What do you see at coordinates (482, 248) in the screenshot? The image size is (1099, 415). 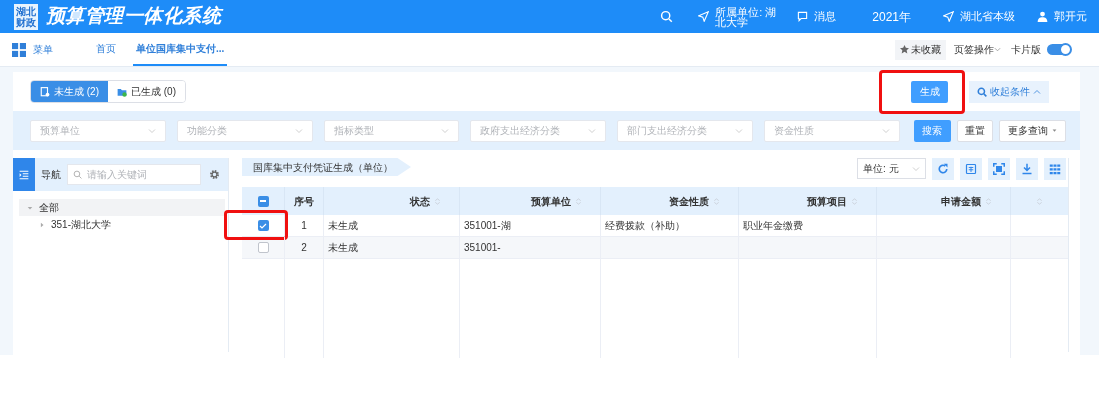 I see `table-cell-text: 351001-` at bounding box center [482, 248].